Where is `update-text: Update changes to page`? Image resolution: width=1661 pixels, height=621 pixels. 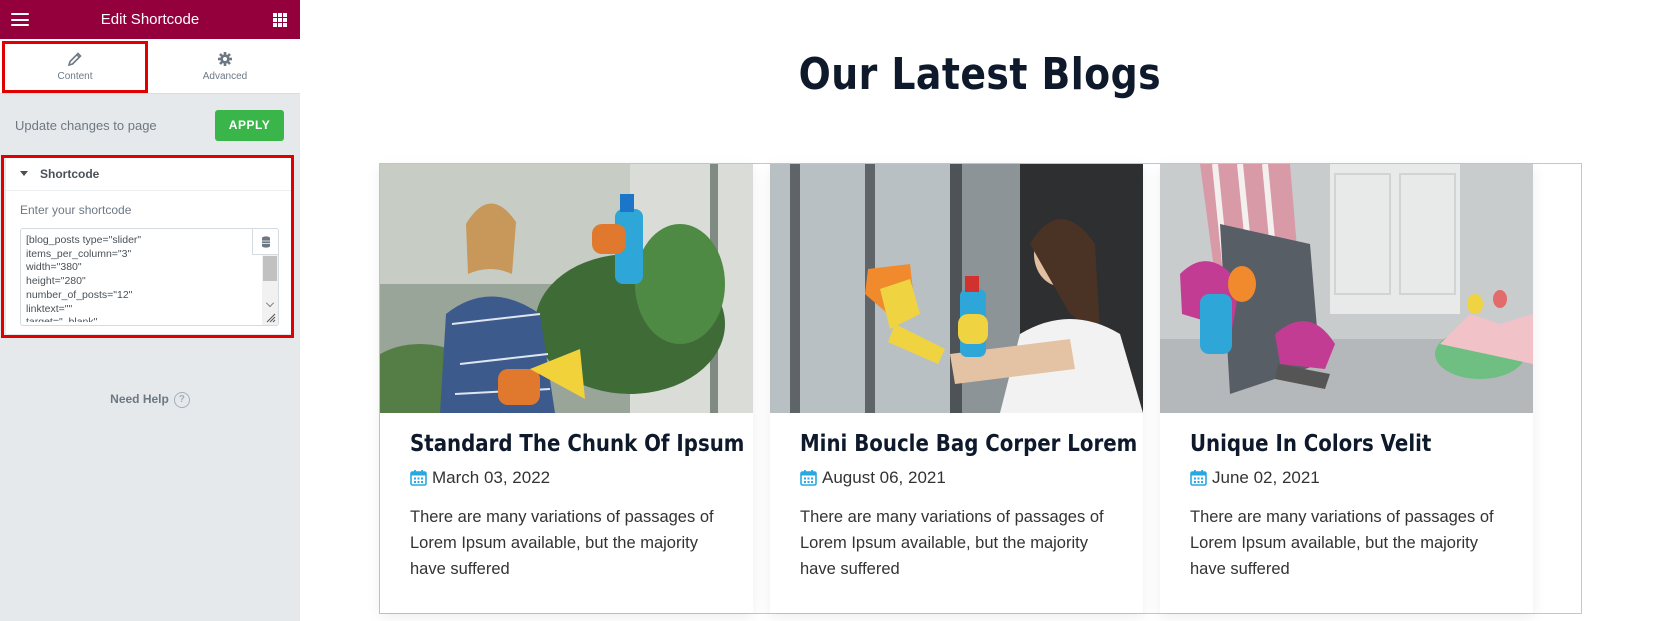 update-text: Update changes to page is located at coordinates (86, 125).